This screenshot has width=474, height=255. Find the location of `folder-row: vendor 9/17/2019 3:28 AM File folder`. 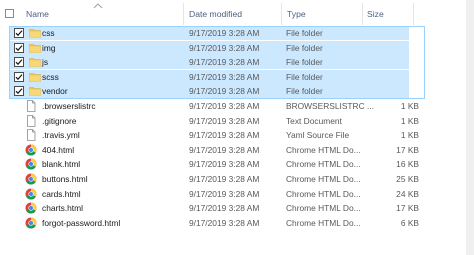

folder-row: vendor 9/17/2019 3:28 AM File folder is located at coordinates (209, 91).